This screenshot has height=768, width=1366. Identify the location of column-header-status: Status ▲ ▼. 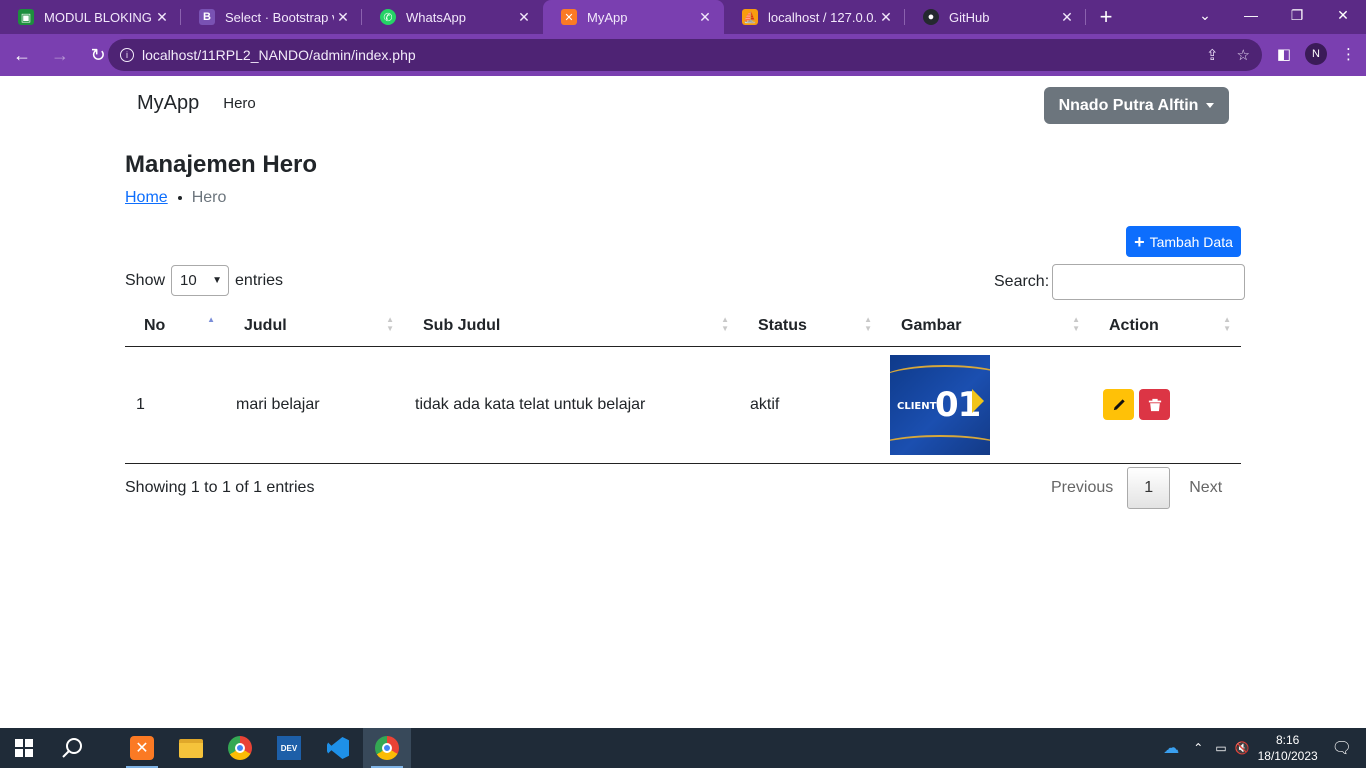
(810, 326).